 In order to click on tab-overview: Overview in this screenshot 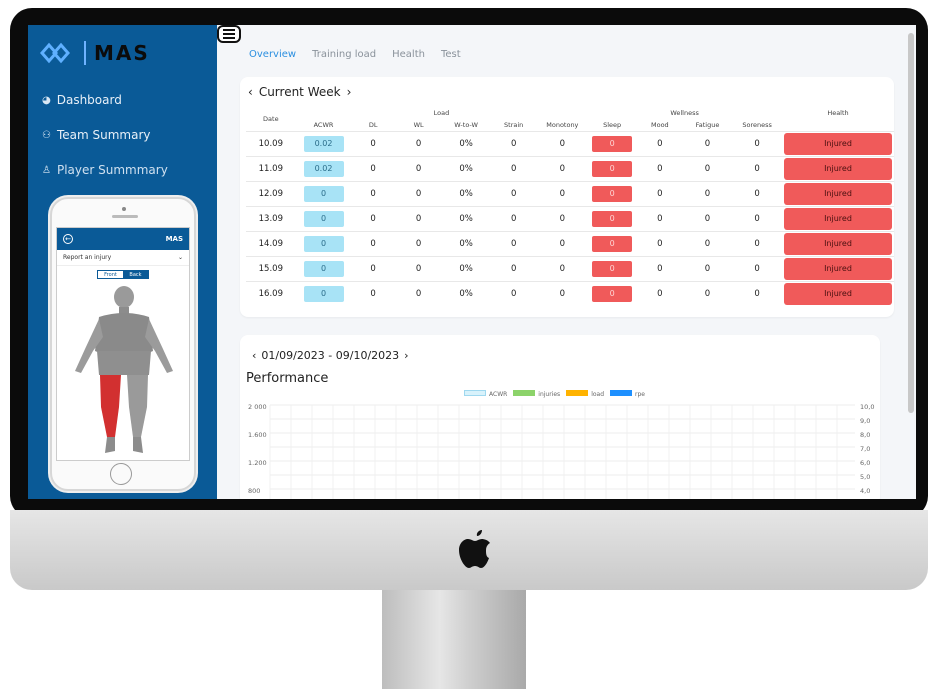, I will do `click(272, 54)`.